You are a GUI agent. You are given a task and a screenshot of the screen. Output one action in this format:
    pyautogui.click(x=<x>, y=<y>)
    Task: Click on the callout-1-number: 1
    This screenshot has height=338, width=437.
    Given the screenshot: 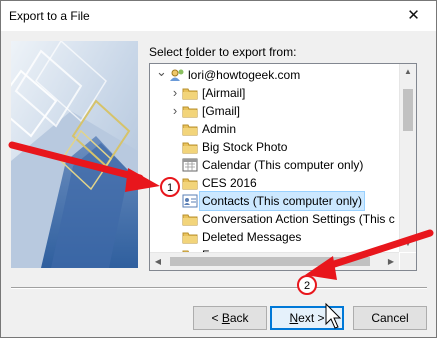 What is the action you would take?
    pyautogui.click(x=170, y=188)
    